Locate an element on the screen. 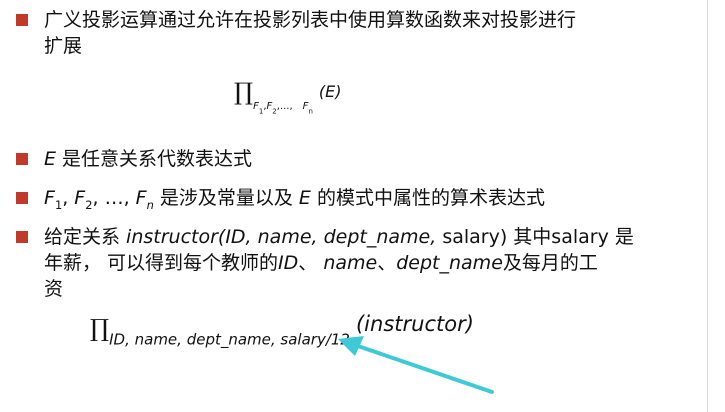  annotation-arrow-icon is located at coordinates (416, 365).